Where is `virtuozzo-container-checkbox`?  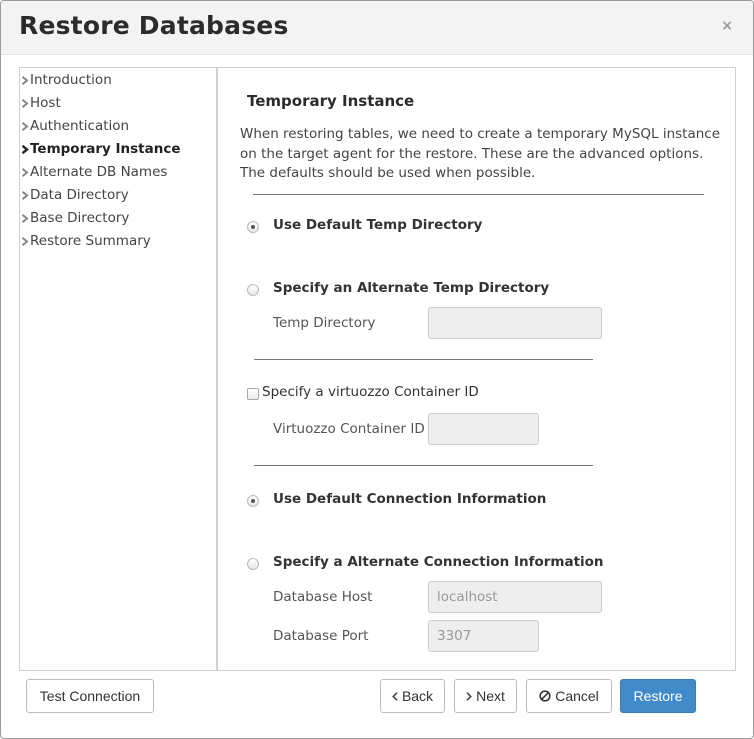 virtuozzo-container-checkbox is located at coordinates (253, 394).